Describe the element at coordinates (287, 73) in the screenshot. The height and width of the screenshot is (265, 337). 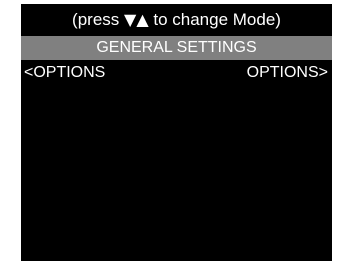
I see `next-options-button: OPTIONS>` at that location.